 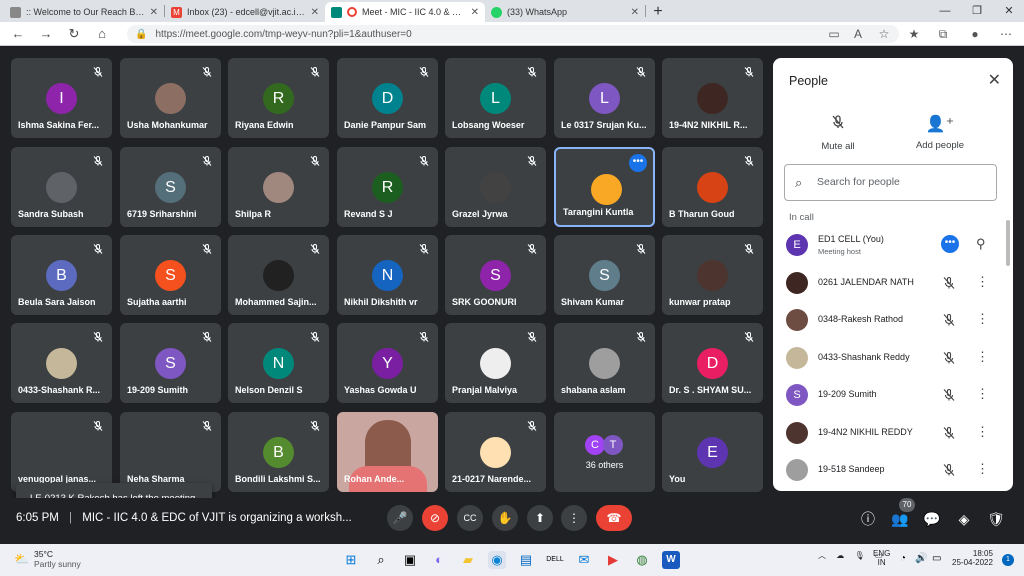 I want to click on more-icon: ⋯, so click(x=1006, y=34).